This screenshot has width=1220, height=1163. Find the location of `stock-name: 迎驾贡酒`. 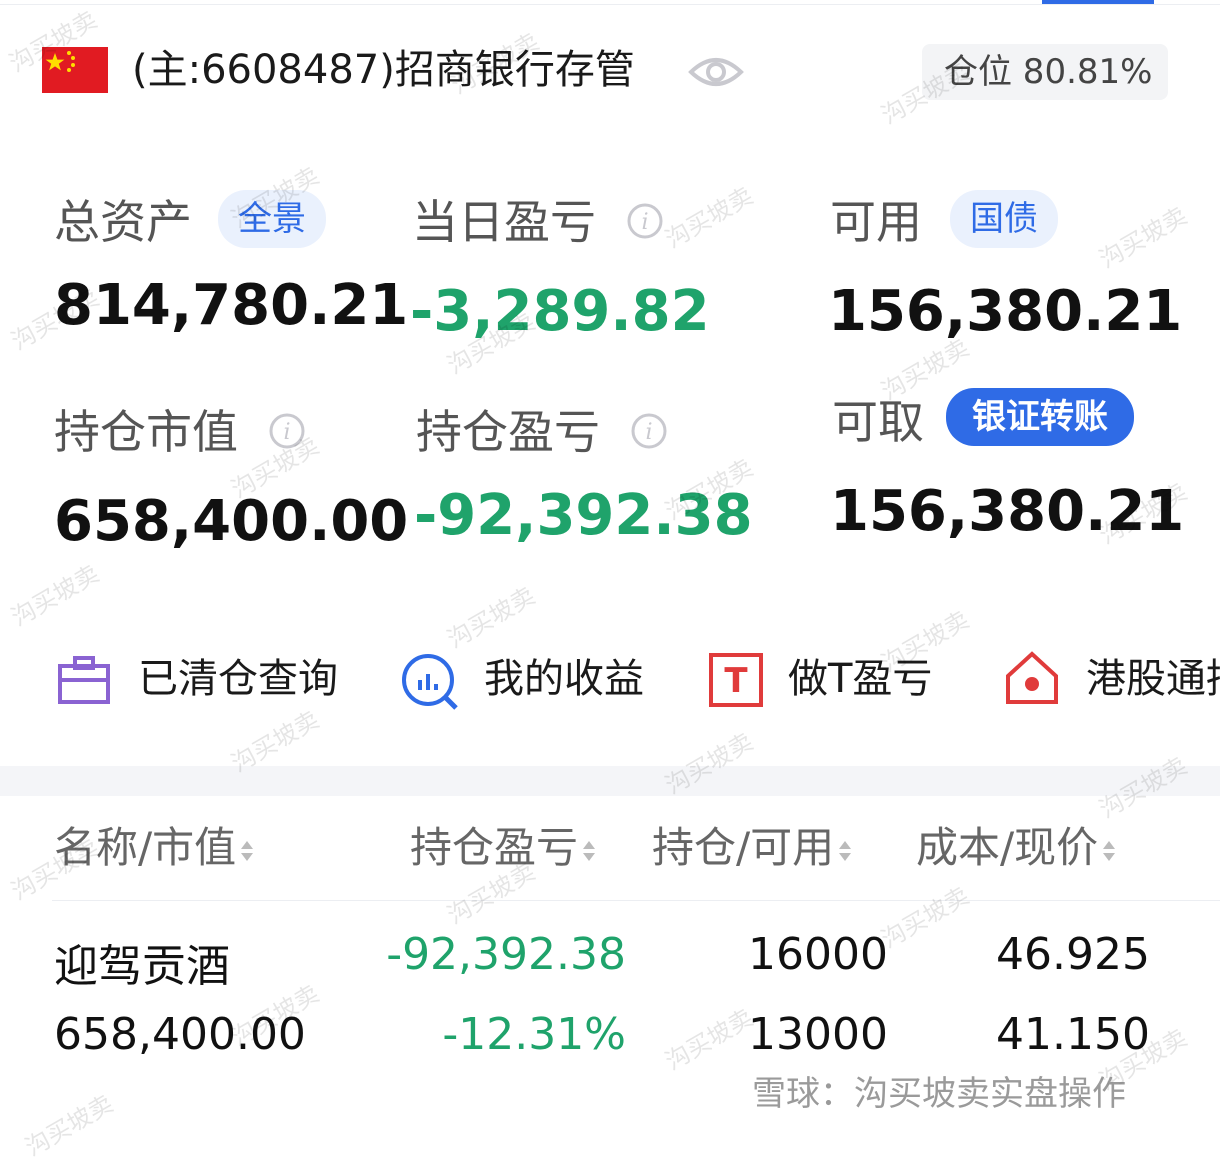

stock-name: 迎驾贡酒 is located at coordinates (142, 966).